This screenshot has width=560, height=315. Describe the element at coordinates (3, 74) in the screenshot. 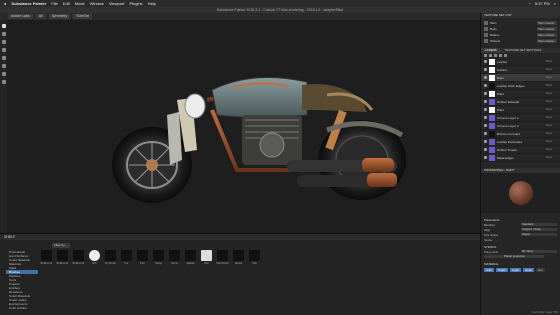

I see `picker-tool-icon` at that location.